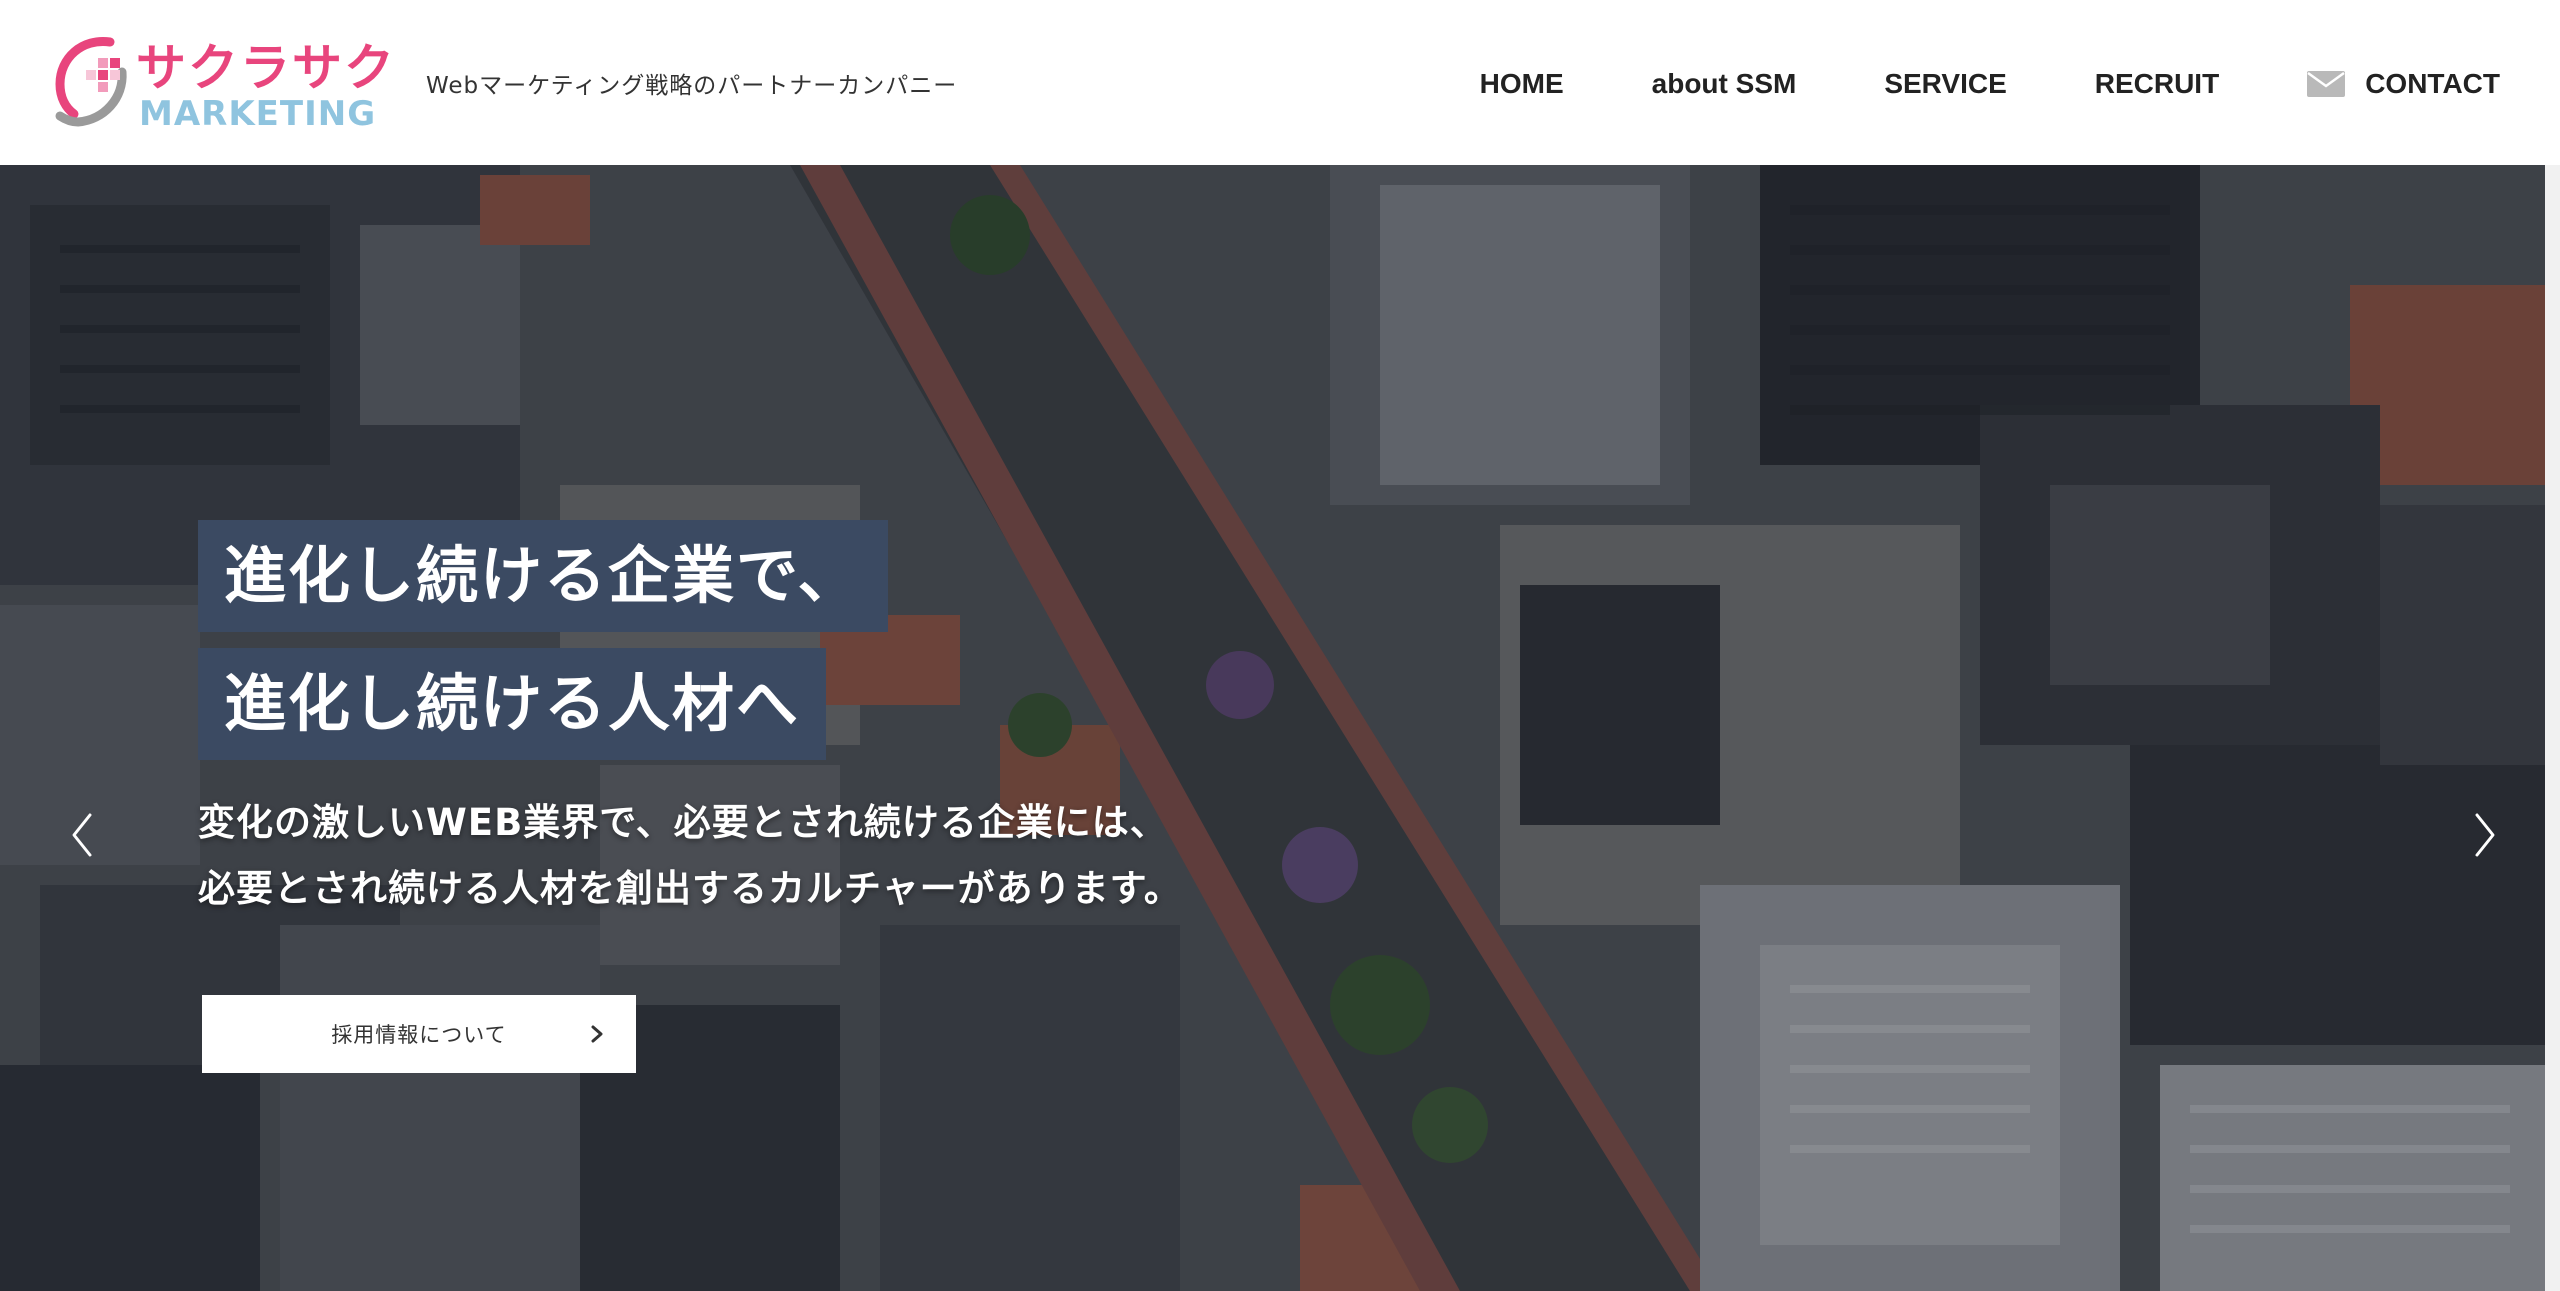  What do you see at coordinates (543, 576) in the screenshot?
I see `hero-headline-line-1: 進化し続ける企業で、` at bounding box center [543, 576].